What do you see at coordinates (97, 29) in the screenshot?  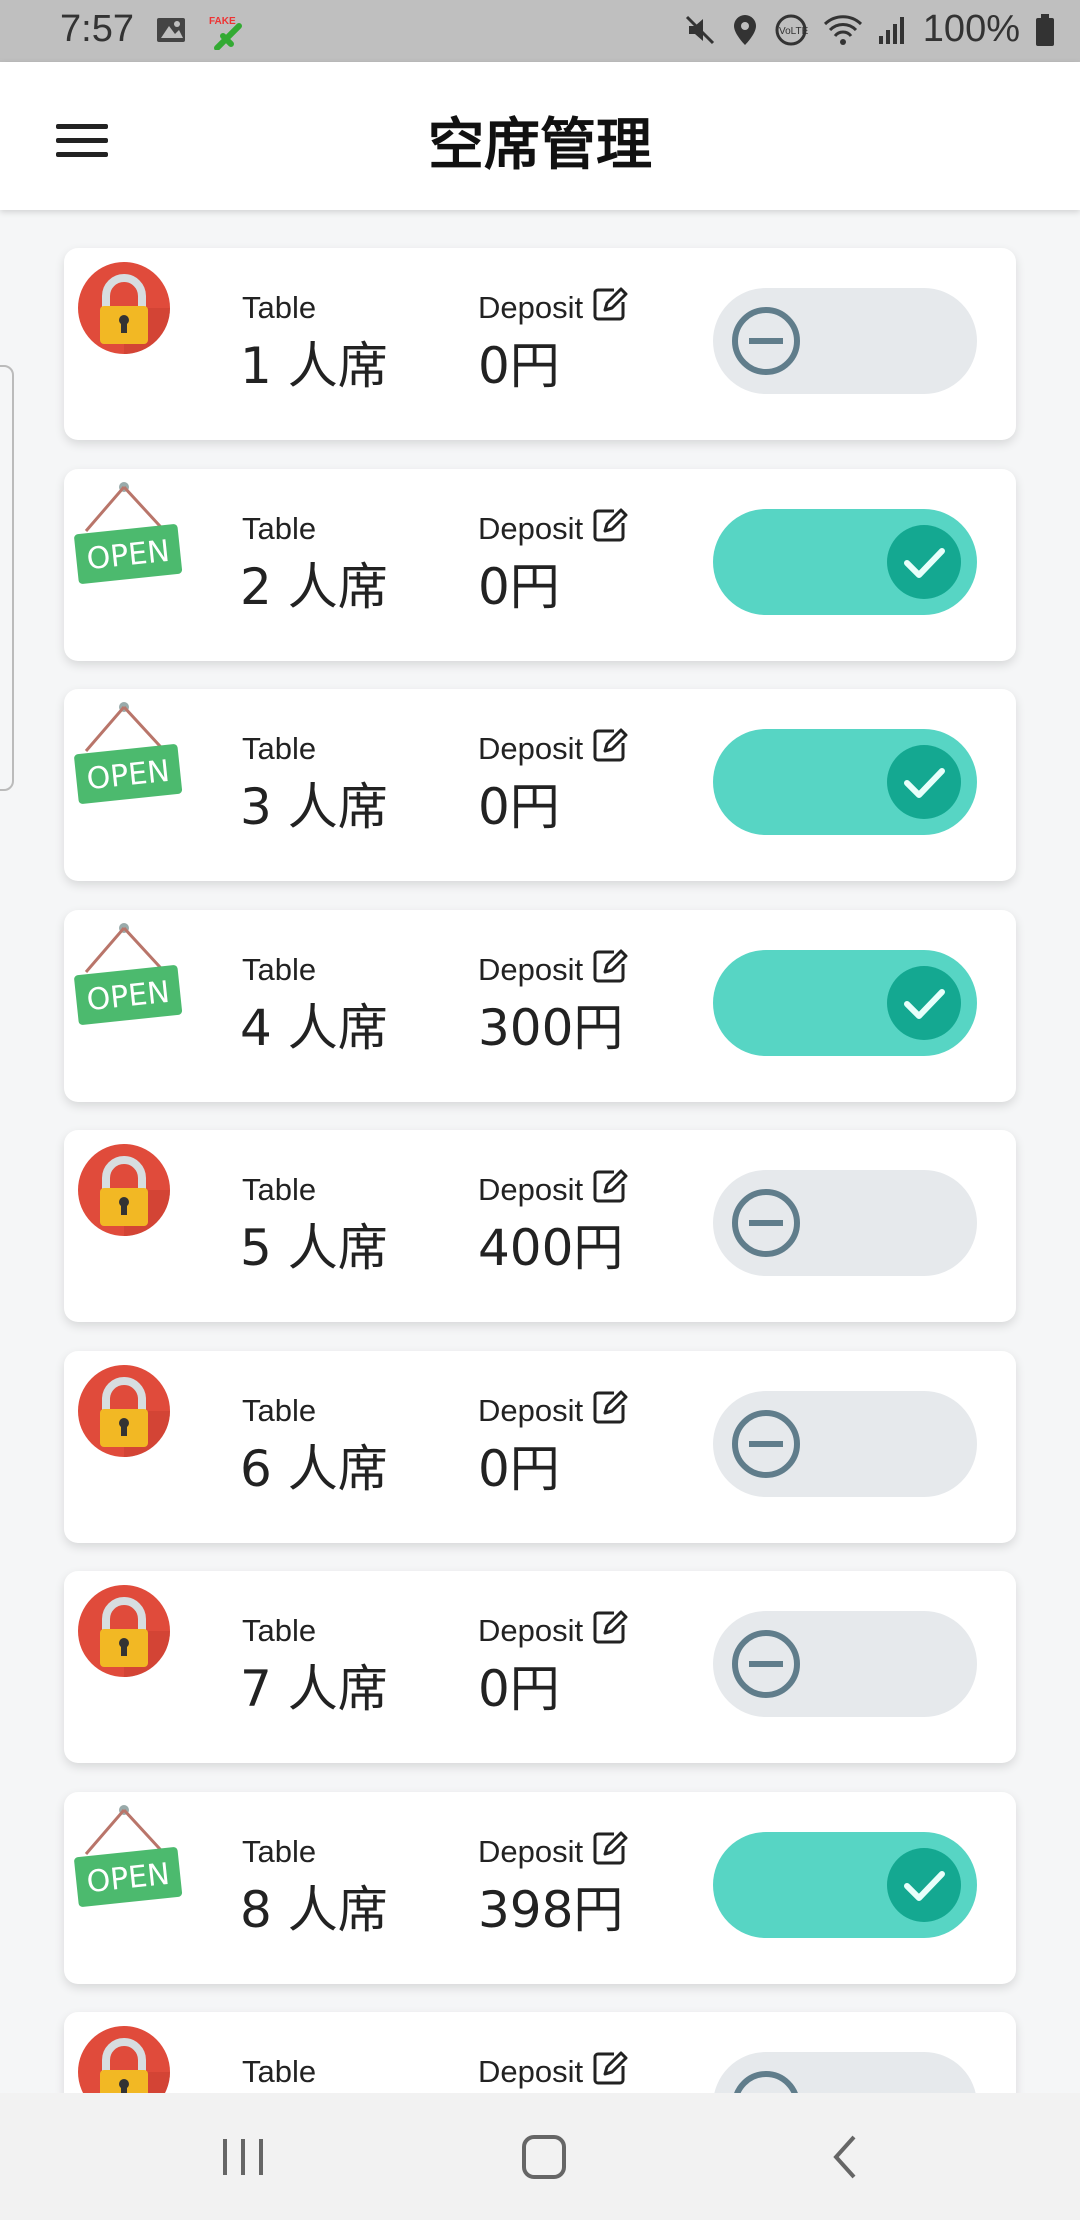 I see `status-time: 7:57` at bounding box center [97, 29].